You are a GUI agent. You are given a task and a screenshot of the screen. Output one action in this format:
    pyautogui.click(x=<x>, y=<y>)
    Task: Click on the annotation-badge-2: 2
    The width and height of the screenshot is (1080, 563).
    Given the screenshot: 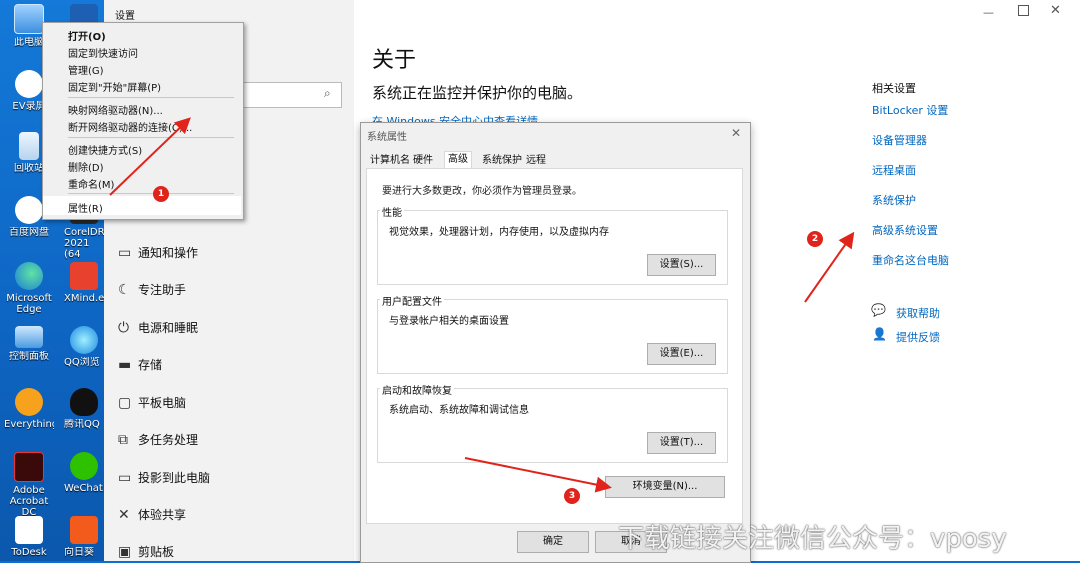 What is the action you would take?
    pyautogui.click(x=815, y=239)
    